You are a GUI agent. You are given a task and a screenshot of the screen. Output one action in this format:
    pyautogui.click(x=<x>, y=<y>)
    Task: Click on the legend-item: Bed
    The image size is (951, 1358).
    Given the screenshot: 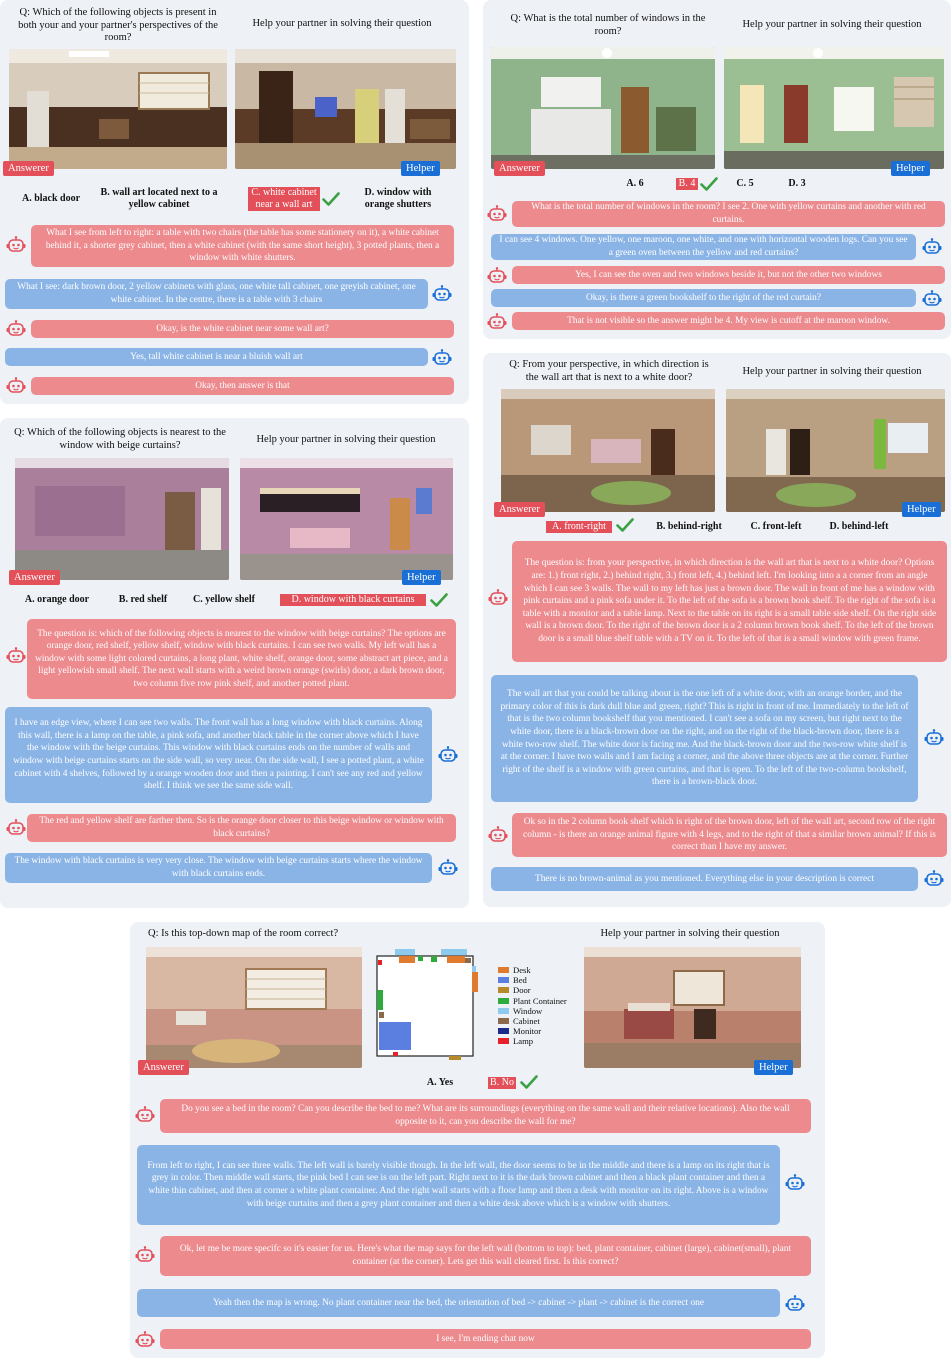 What is the action you would take?
    pyautogui.click(x=541, y=980)
    